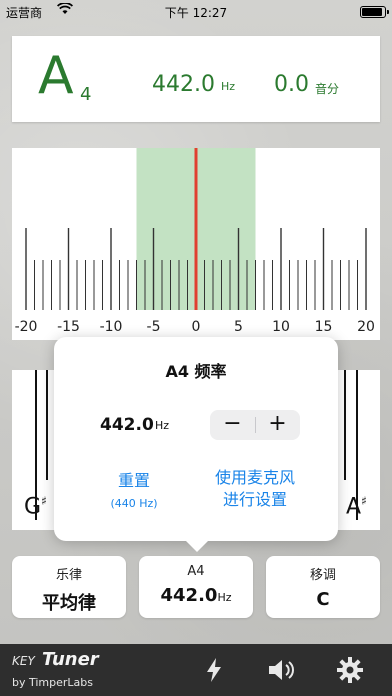 Image resolution: width=392 pixels, height=696 pixels. I want to click on reset-default-value: (440 Hz), so click(134, 503).